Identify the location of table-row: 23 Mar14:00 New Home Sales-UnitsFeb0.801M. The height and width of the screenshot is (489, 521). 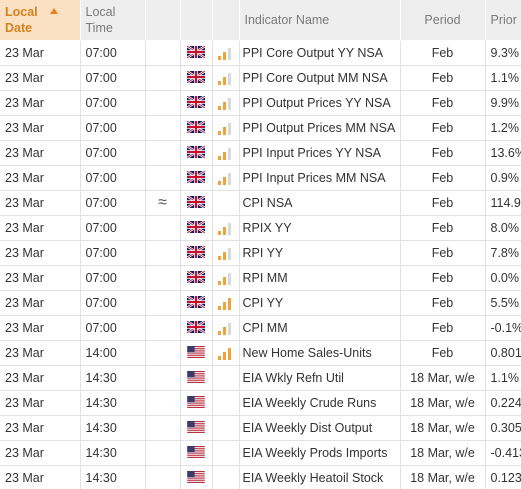
(260, 353).